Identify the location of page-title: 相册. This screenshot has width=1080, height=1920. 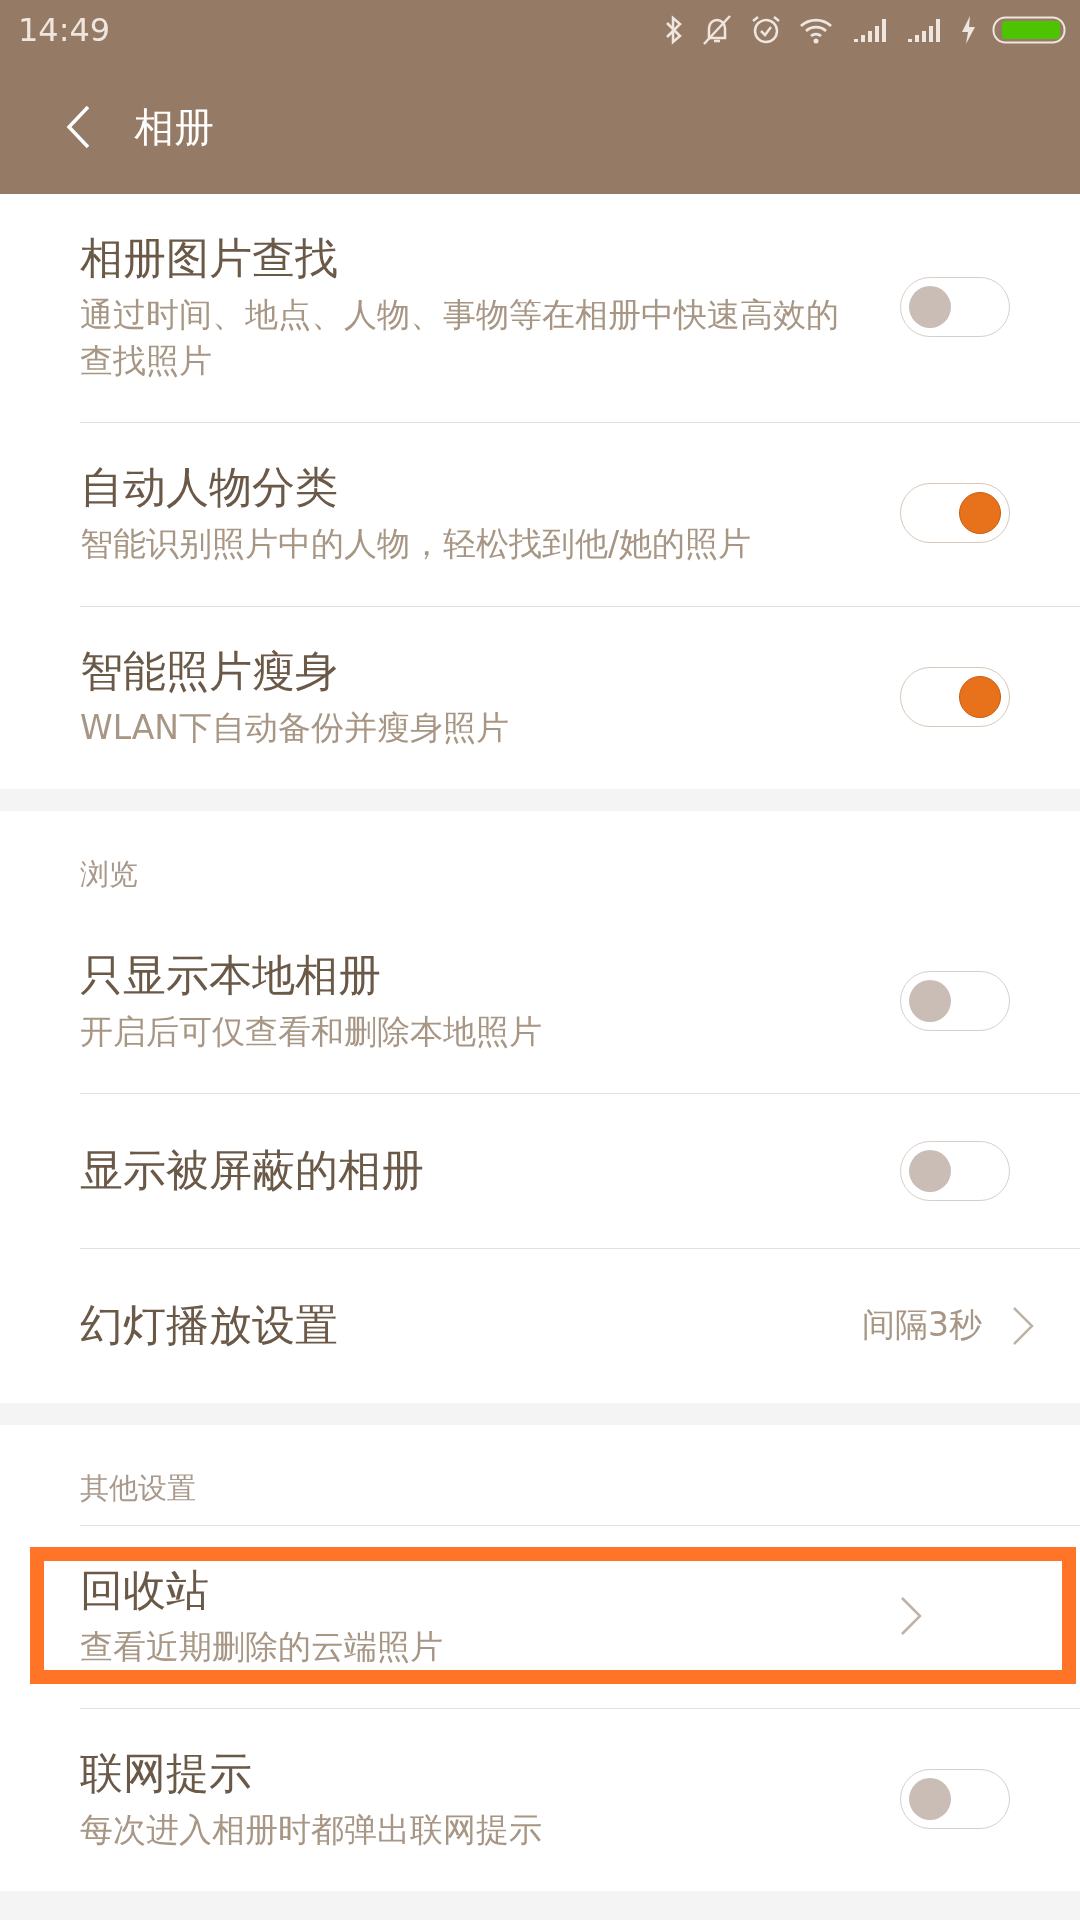
(174, 127).